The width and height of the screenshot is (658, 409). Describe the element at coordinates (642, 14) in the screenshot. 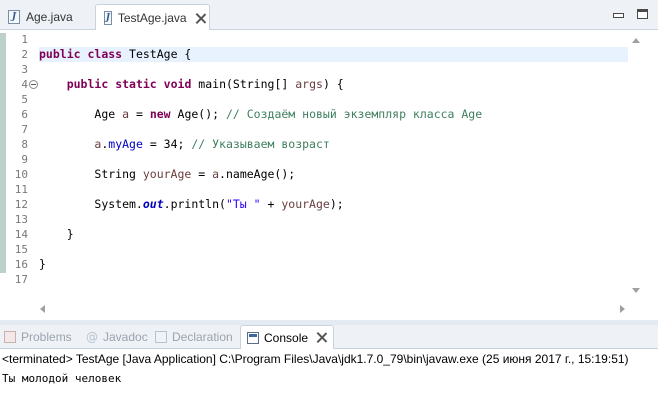

I see `maximize-icon` at that location.